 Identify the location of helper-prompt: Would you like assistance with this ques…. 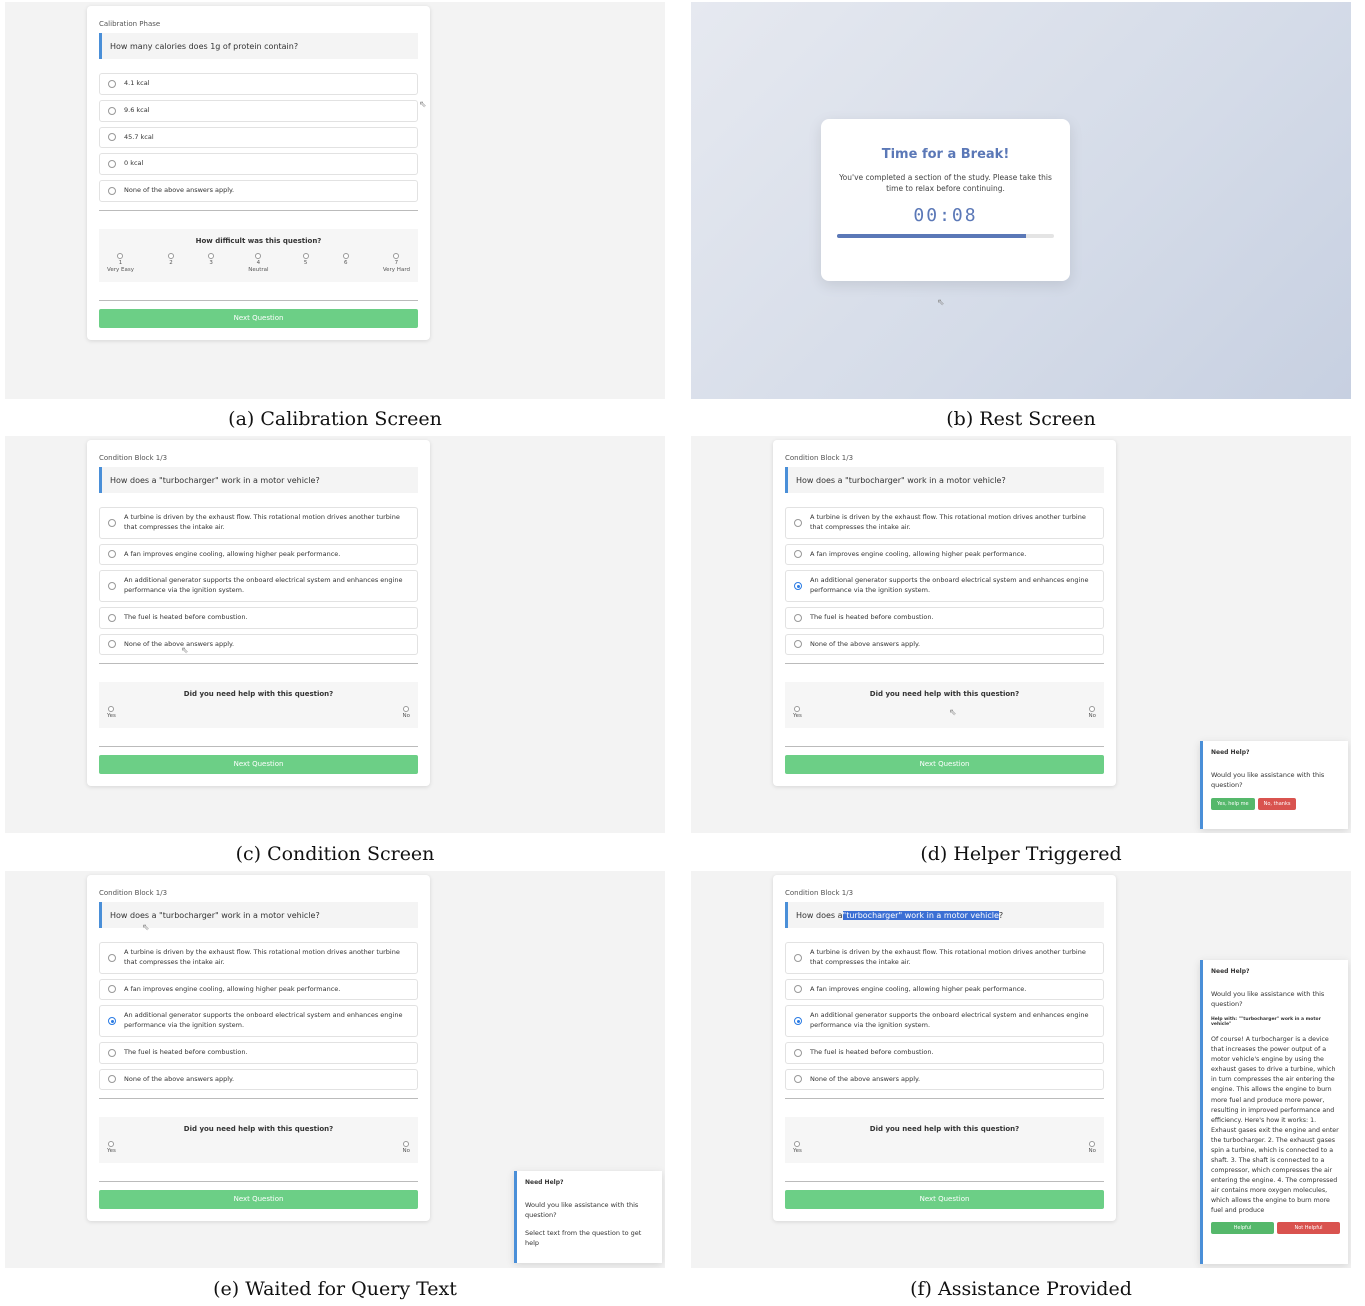
(582, 1210).